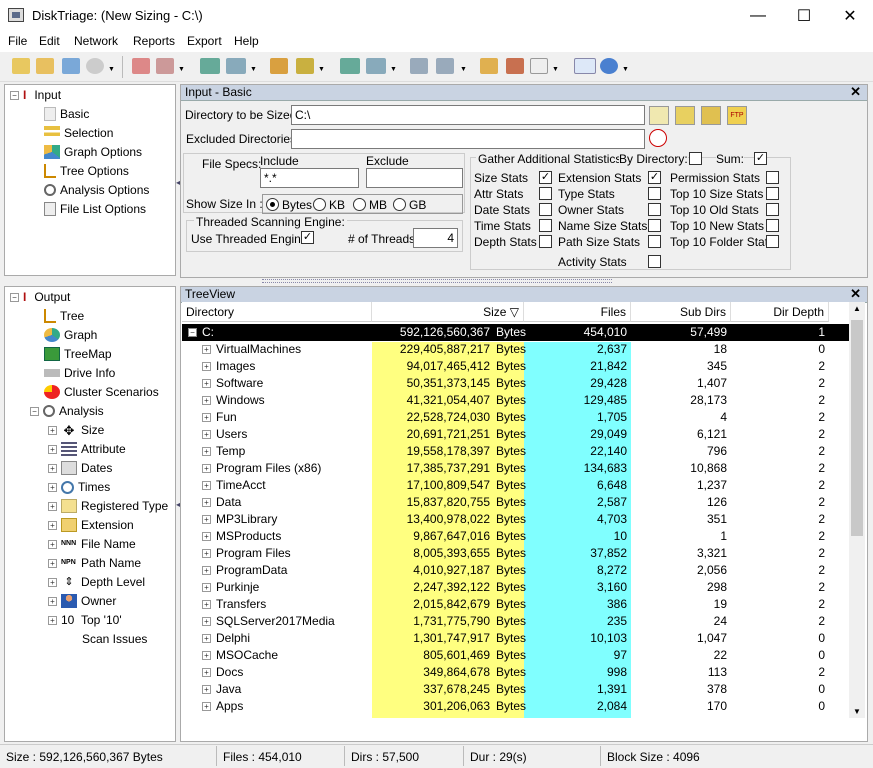  I want to click on extension-stats-checkbox: ✓, so click(654, 177).